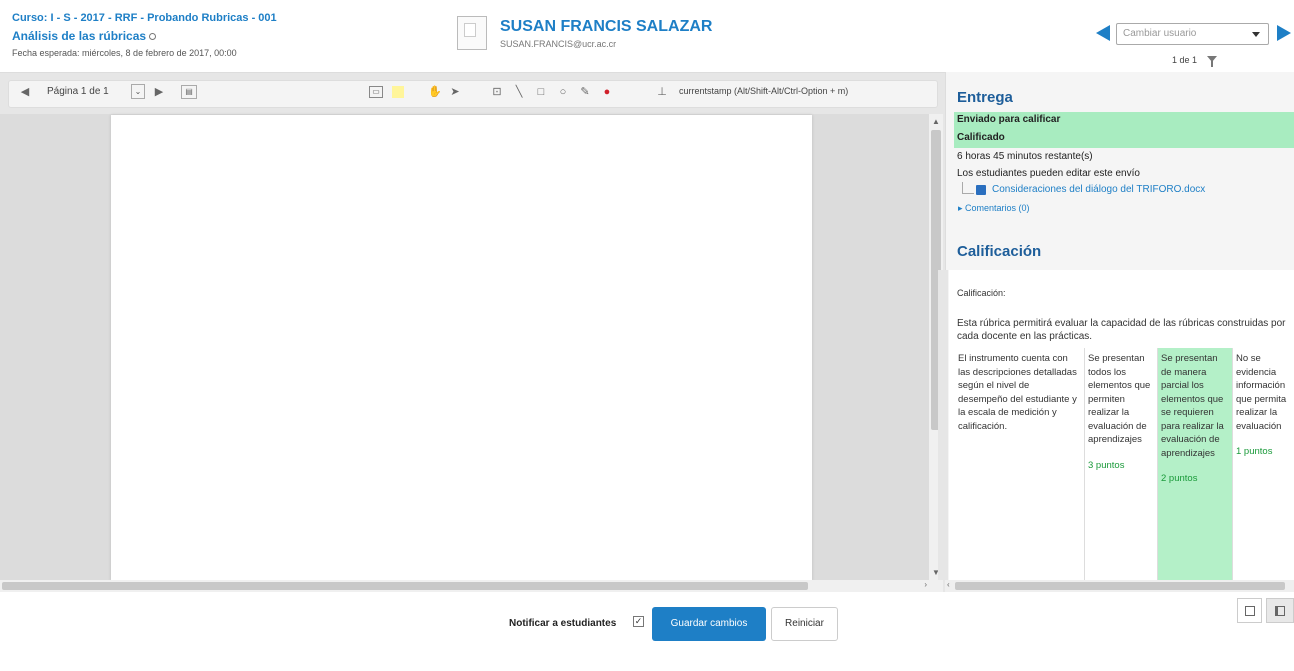  What do you see at coordinates (638, 621) in the screenshot?
I see `notify-students-checkbox: ✓` at bounding box center [638, 621].